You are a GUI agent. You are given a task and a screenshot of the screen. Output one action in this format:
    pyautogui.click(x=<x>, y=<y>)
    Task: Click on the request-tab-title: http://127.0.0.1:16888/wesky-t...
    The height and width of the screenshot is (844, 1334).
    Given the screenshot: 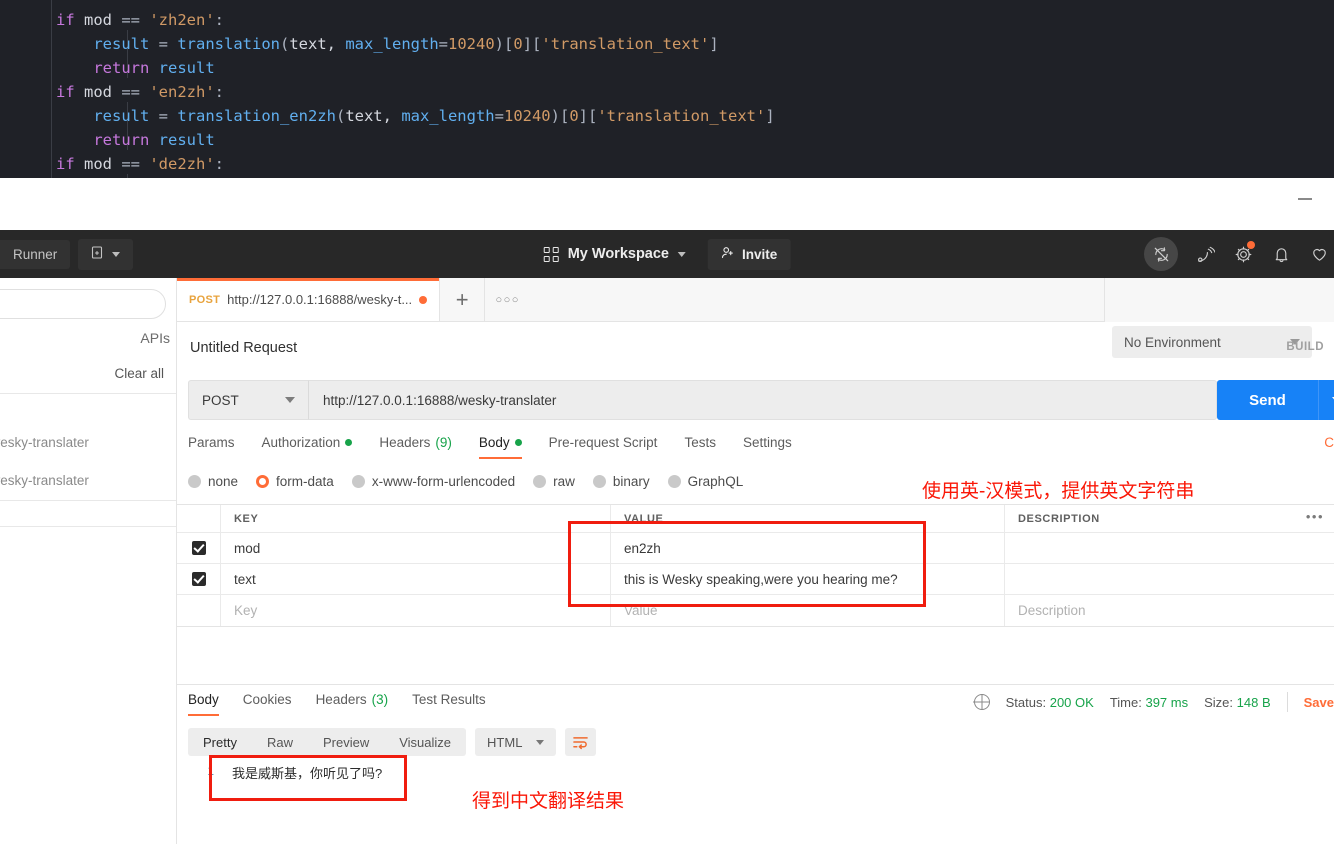 What is the action you would take?
    pyautogui.click(x=320, y=299)
    